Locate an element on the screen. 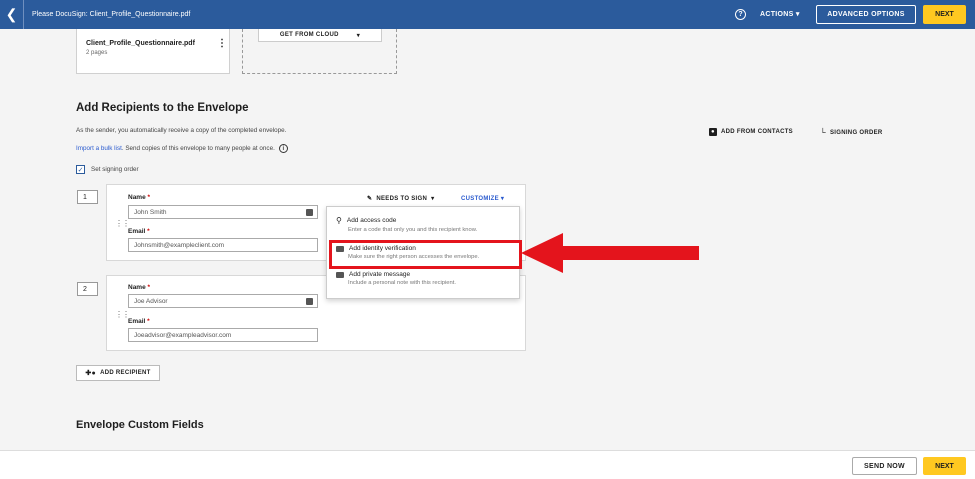  customize-label: CUSTOMIZE is located at coordinates (480, 199).